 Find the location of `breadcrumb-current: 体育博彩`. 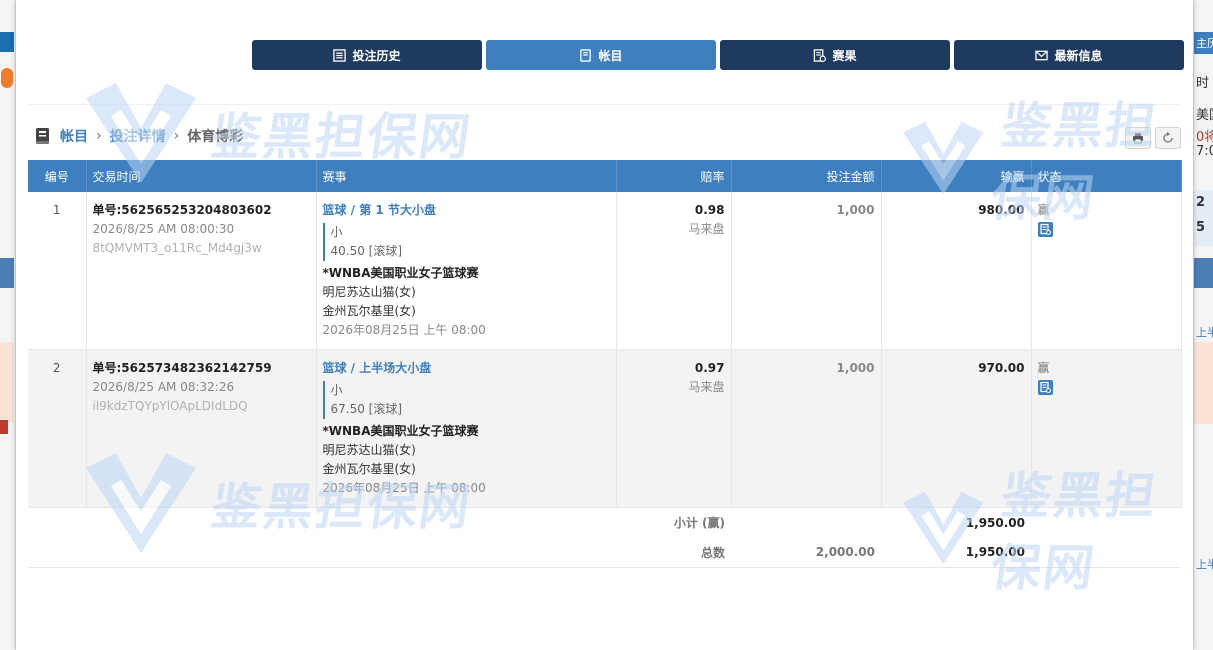

breadcrumb-current: 体育博彩 is located at coordinates (215, 137).